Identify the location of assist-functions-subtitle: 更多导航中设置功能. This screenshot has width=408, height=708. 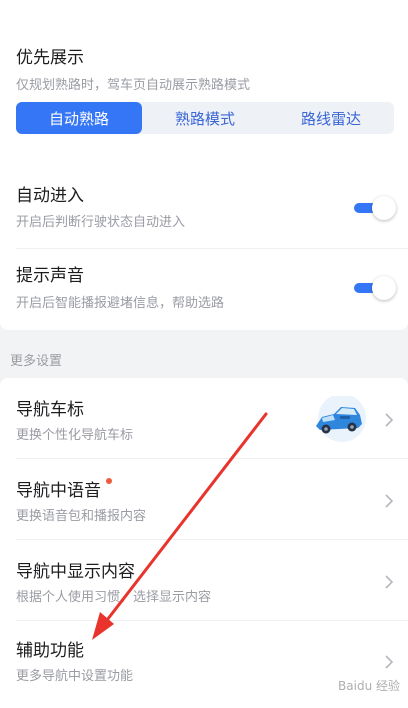
(75, 676).